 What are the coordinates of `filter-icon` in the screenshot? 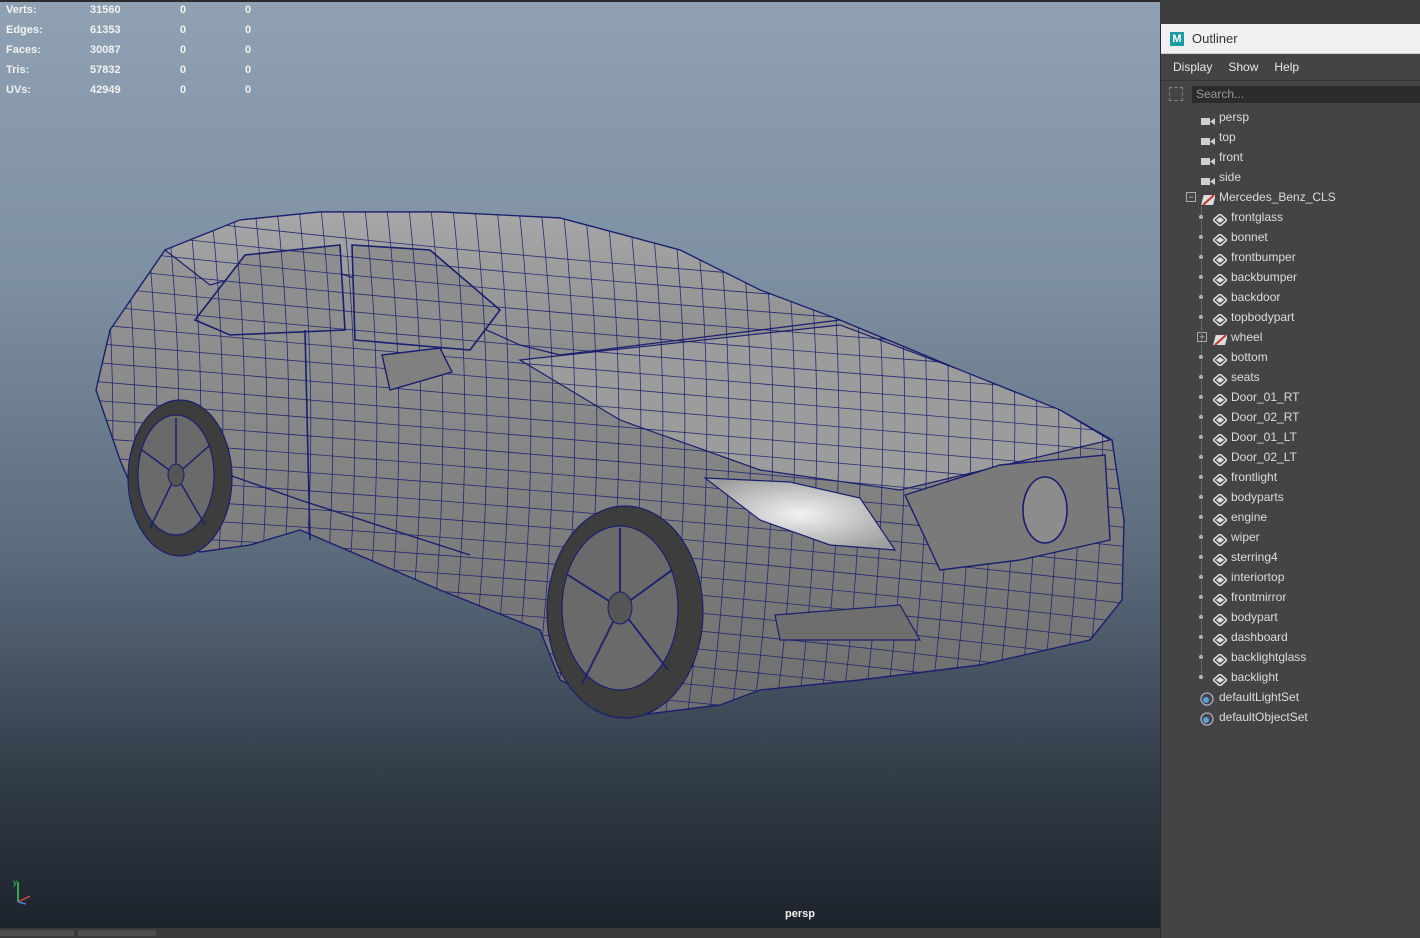 It's located at (1176, 94).